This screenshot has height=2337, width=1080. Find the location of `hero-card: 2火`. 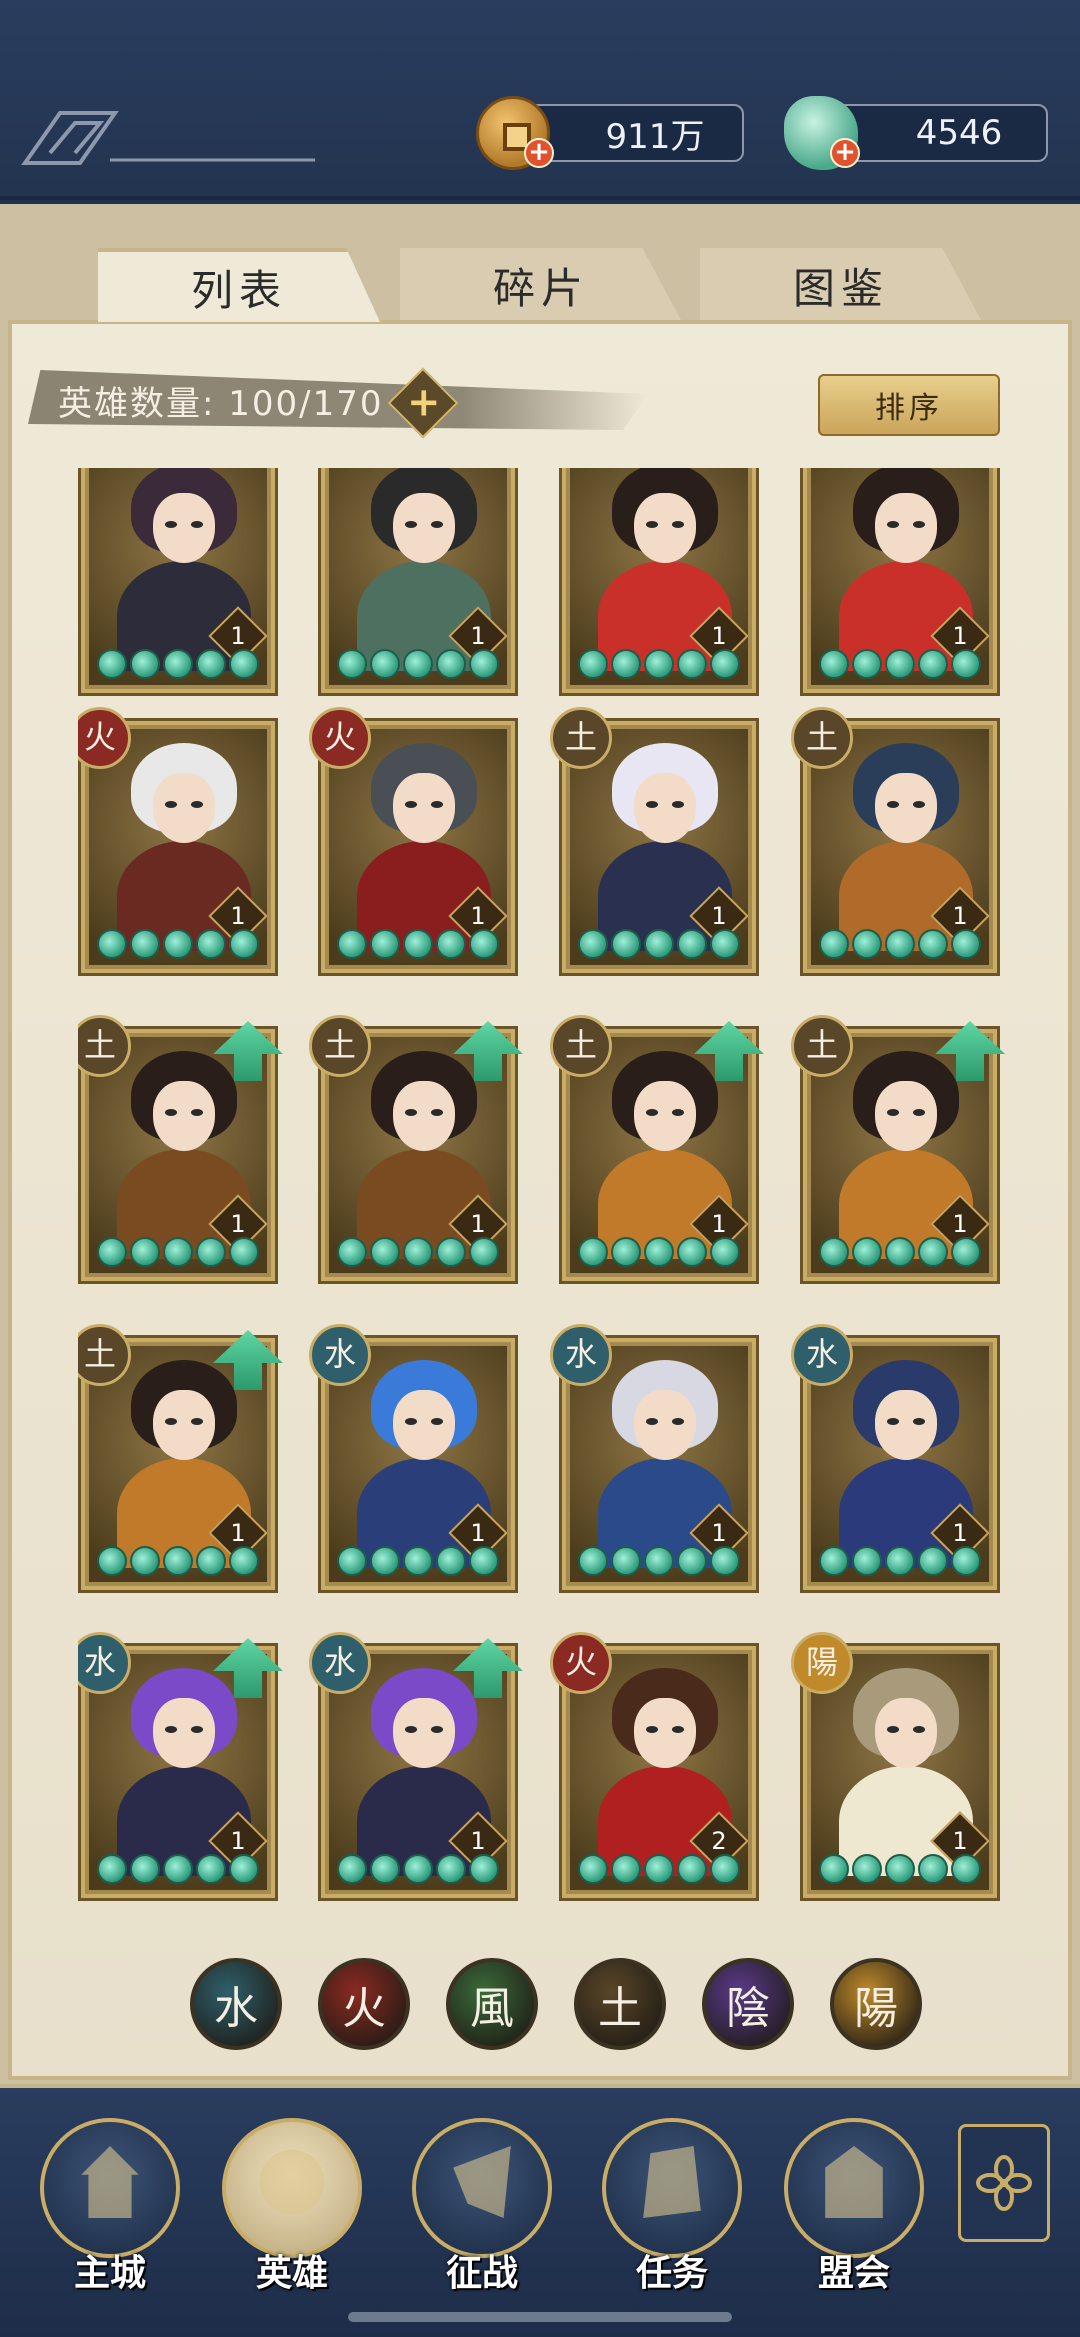

hero-card: 2火 is located at coordinates (654, 1766).